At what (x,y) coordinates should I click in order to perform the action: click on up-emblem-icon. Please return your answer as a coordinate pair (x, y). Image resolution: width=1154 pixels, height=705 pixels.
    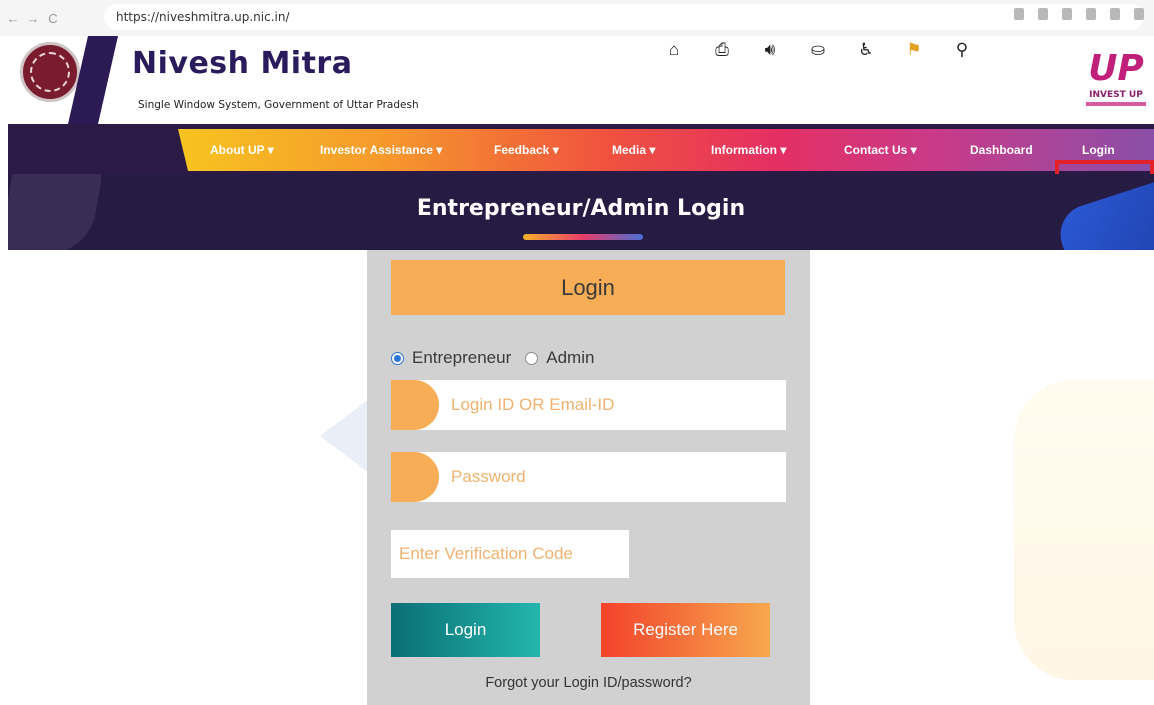
    Looking at the image, I should click on (50, 72).